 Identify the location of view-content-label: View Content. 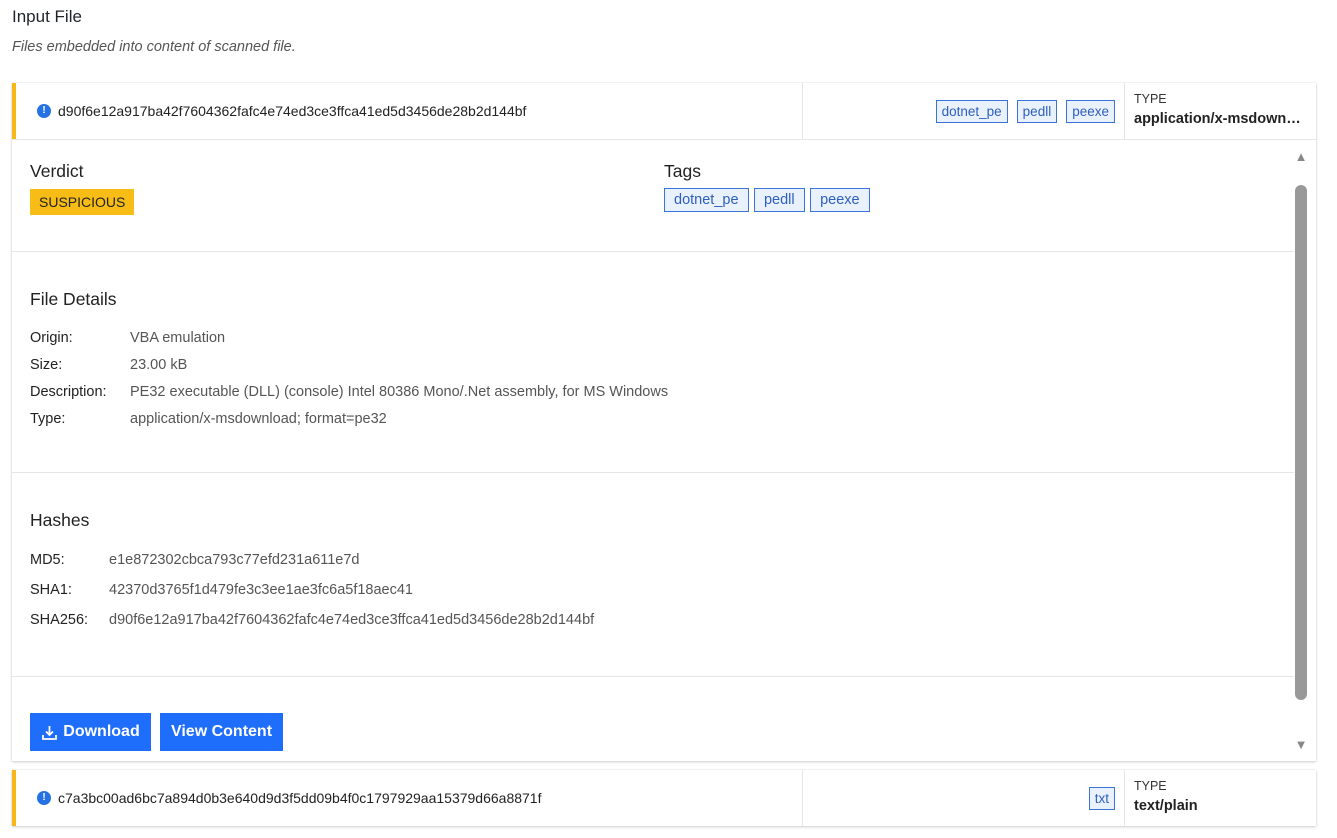
(221, 731).